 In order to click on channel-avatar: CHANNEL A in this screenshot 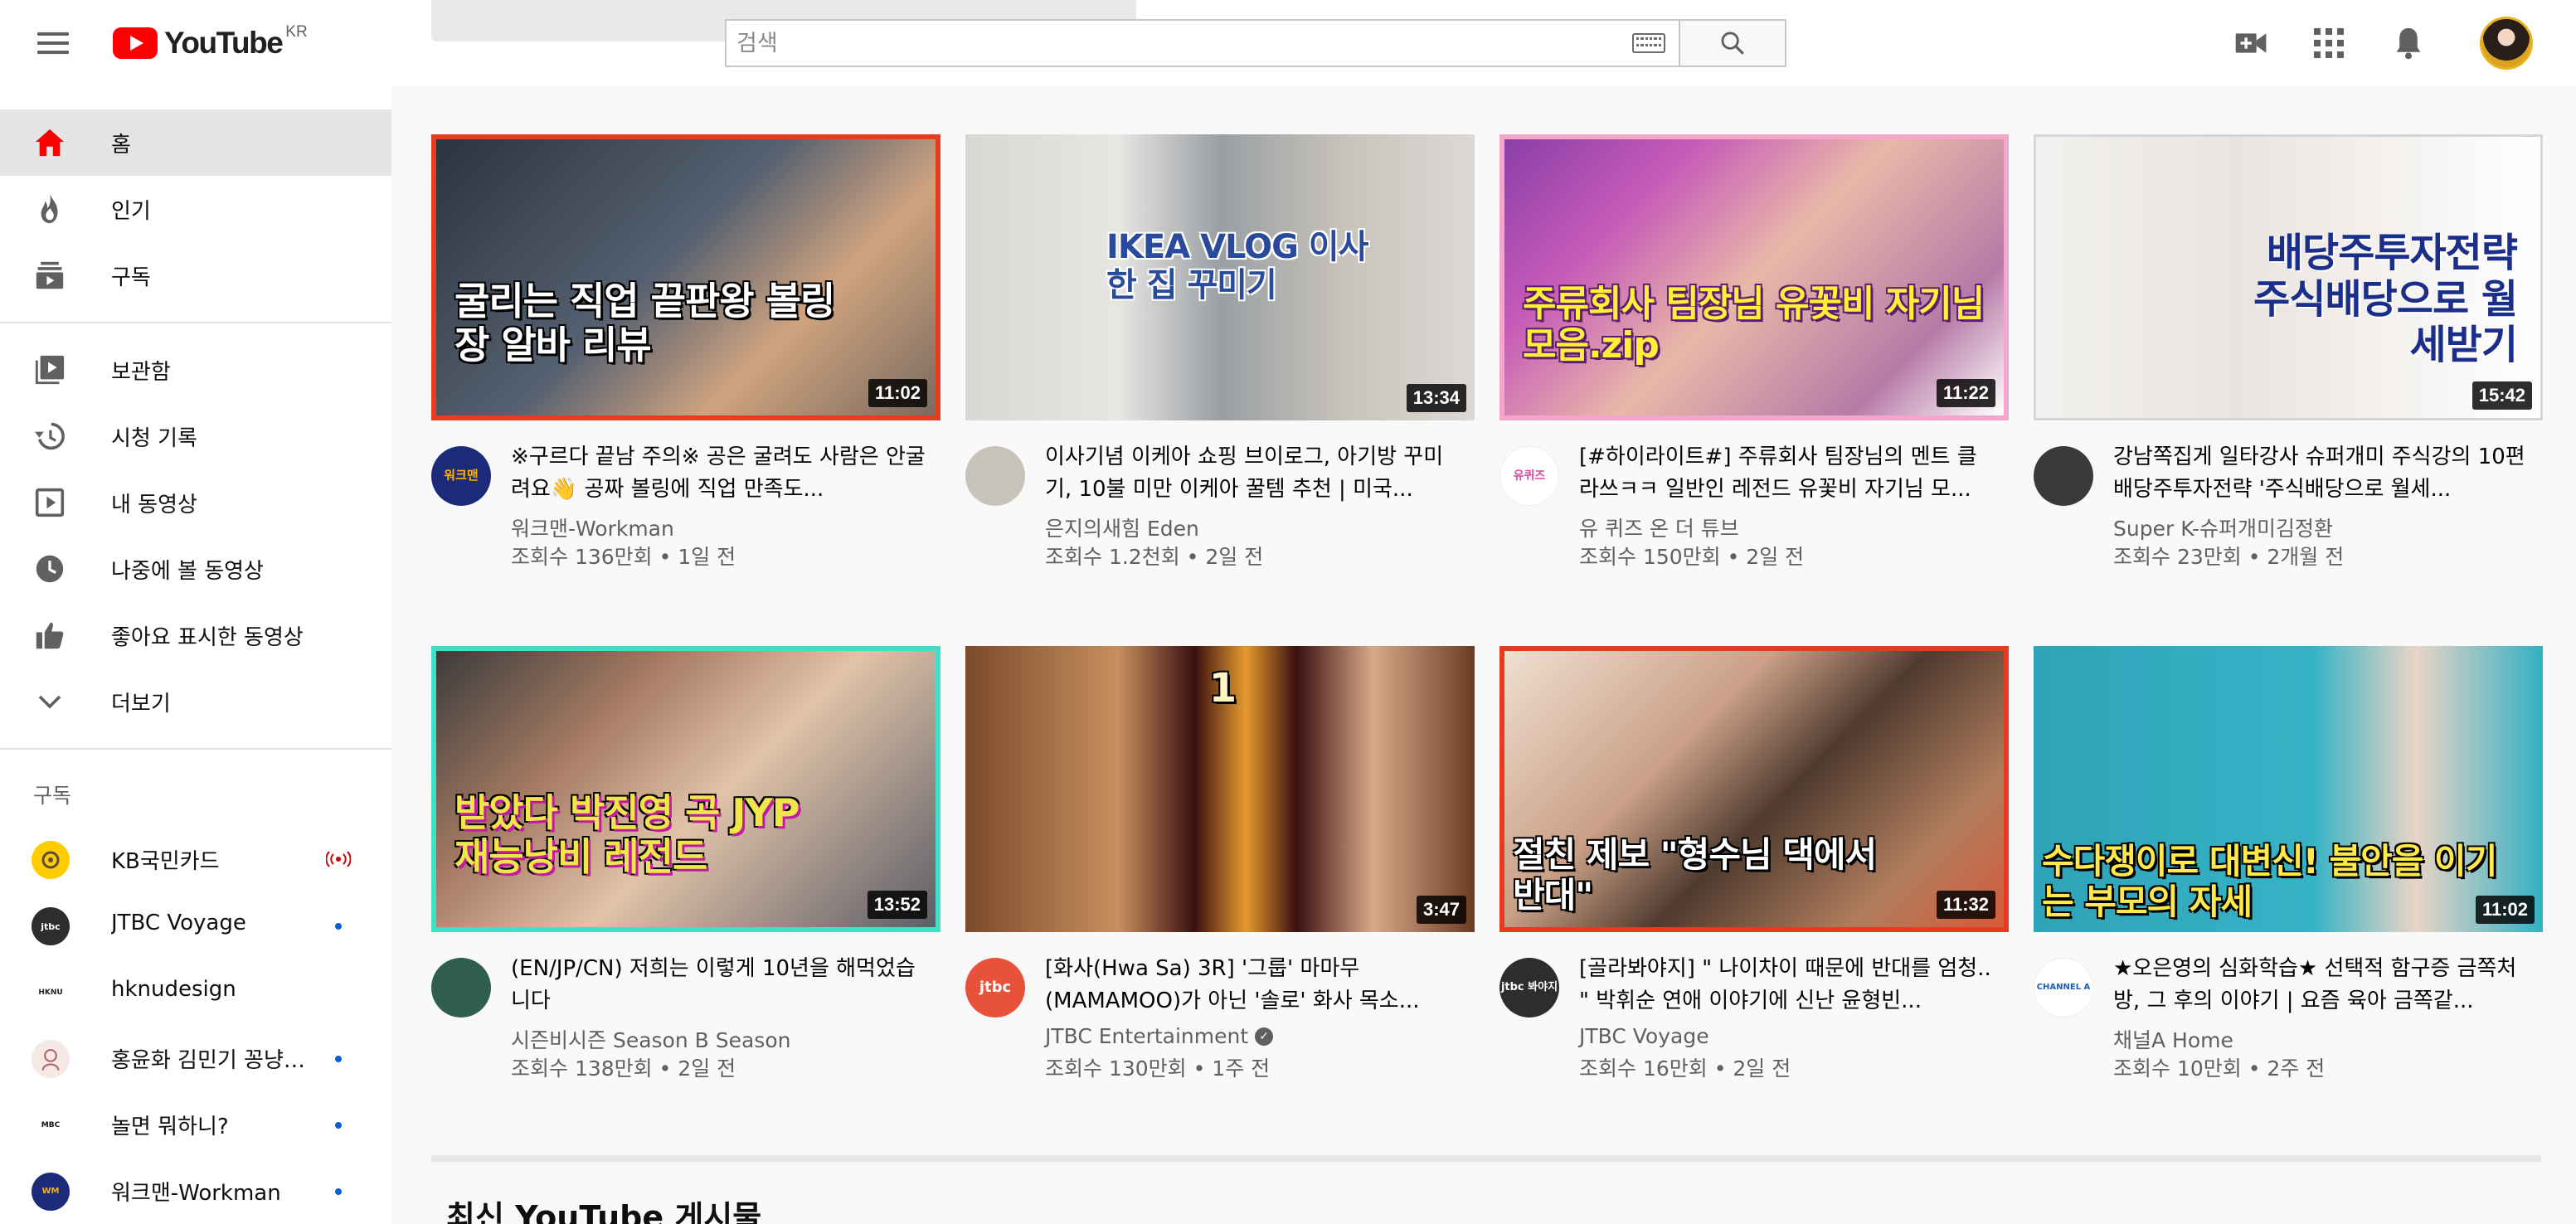, I will do `click(2063, 988)`.